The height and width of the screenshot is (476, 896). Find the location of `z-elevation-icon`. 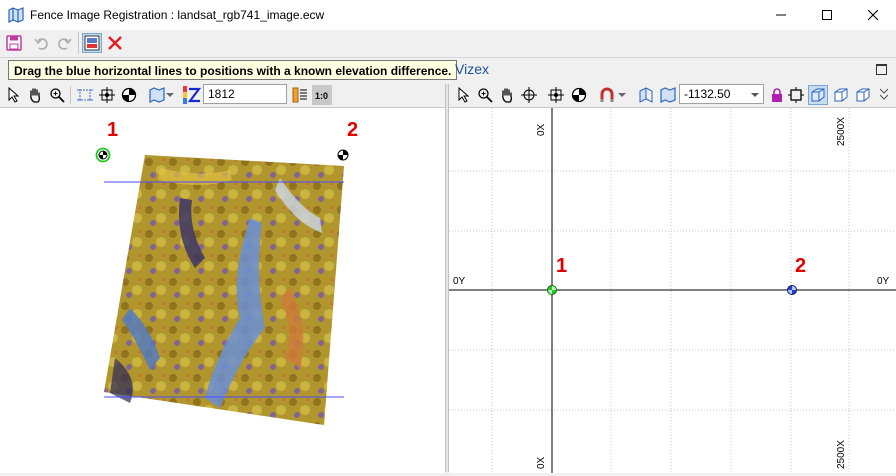

z-elevation-icon is located at coordinates (192, 95).